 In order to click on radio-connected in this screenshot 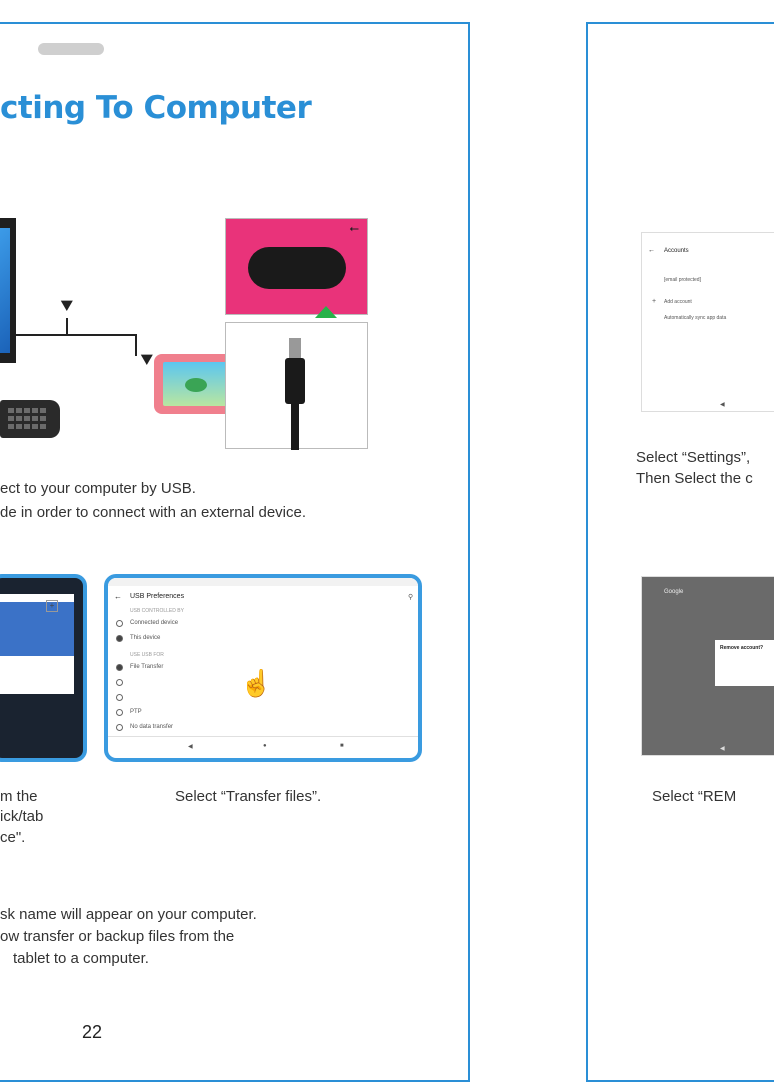, I will do `click(119, 623)`.